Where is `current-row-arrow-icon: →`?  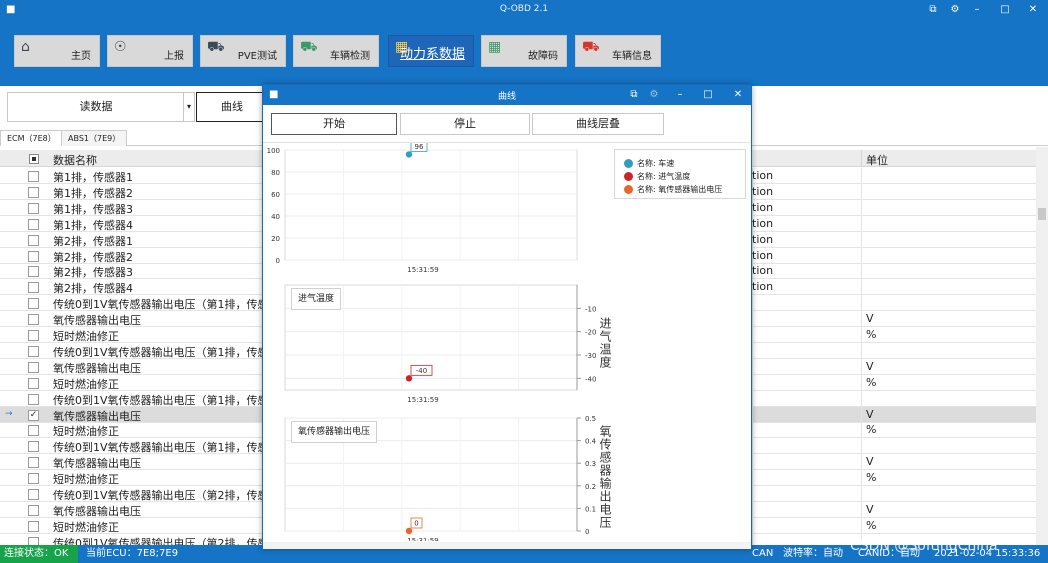
current-row-arrow-icon: → is located at coordinates (9, 413).